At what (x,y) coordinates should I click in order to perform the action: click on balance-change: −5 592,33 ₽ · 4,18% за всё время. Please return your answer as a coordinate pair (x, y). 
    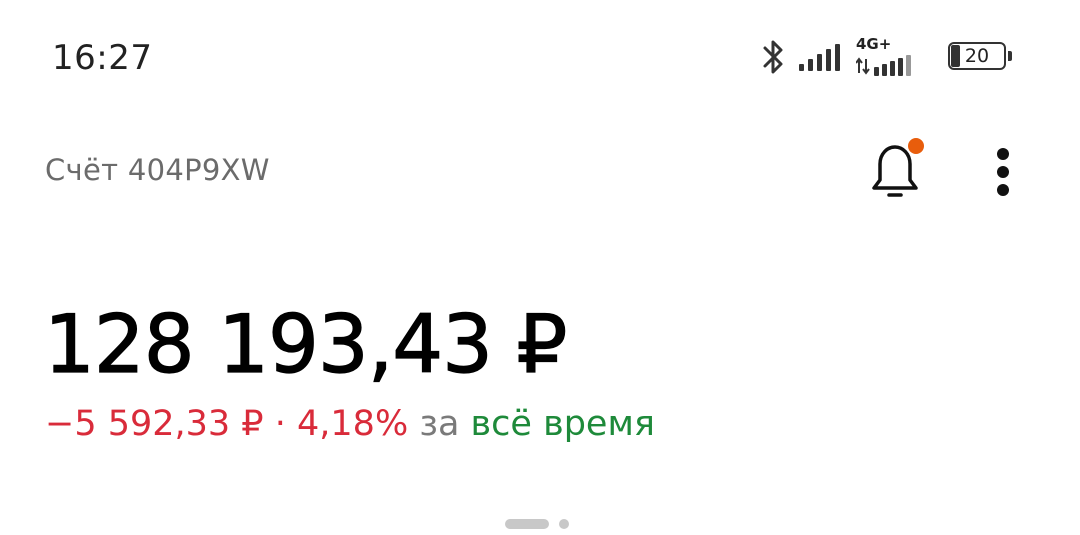
    Looking at the image, I should click on (350, 424).